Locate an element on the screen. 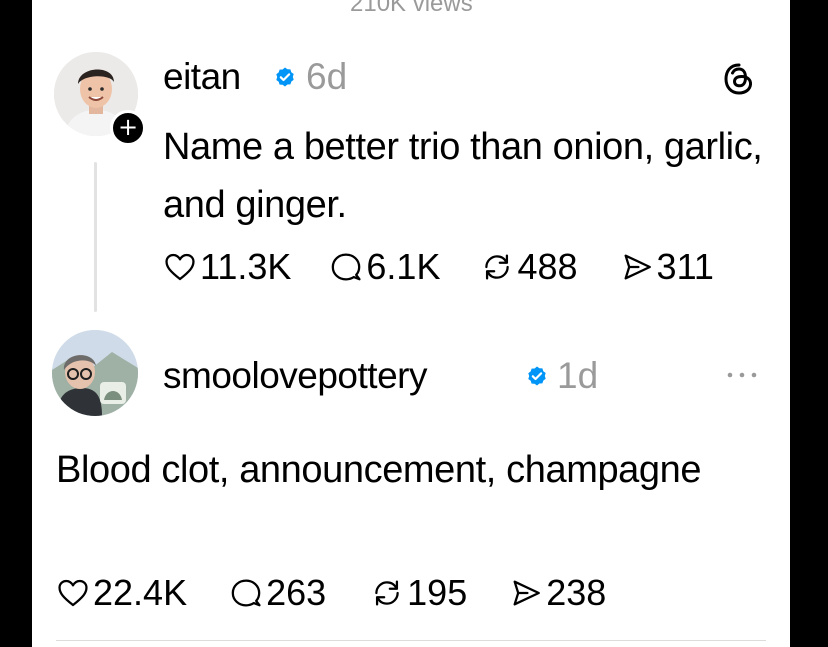 Image resolution: width=828 pixels, height=647 pixels. follow-plus-icon: + is located at coordinates (128, 128).